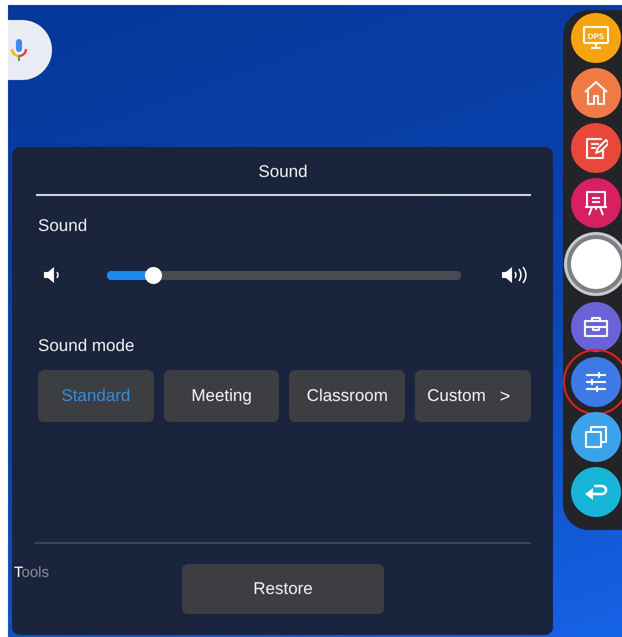  I want to click on slider-handle, so click(153, 275).